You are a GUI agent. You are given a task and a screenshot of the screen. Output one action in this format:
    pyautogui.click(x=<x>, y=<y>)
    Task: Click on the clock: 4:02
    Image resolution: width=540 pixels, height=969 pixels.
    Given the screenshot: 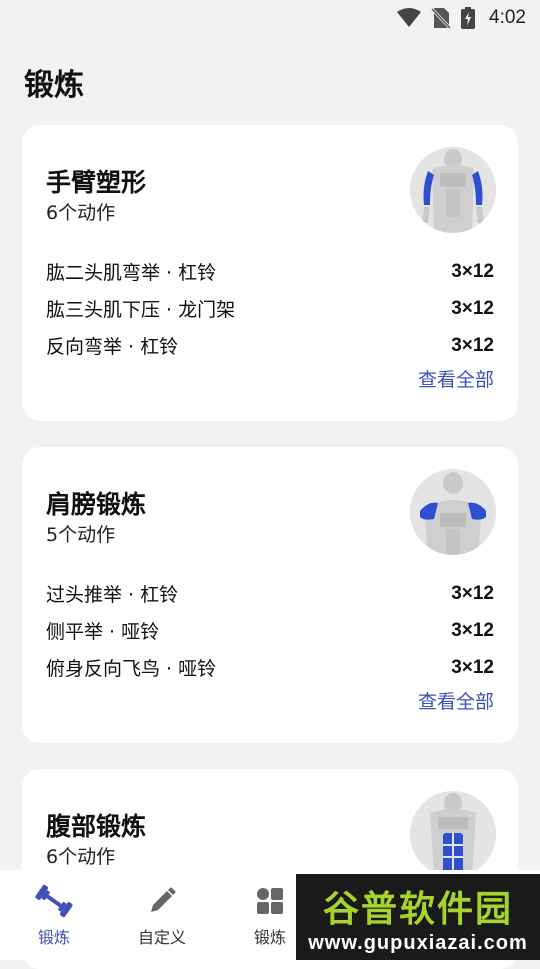 What is the action you would take?
    pyautogui.click(x=507, y=17)
    